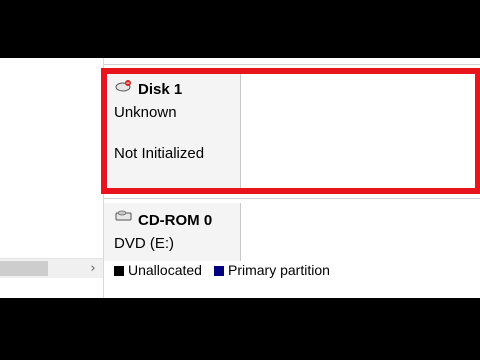 The height and width of the screenshot is (360, 480). What do you see at coordinates (123, 86) in the screenshot?
I see `disk-unknown-icon` at bounding box center [123, 86].